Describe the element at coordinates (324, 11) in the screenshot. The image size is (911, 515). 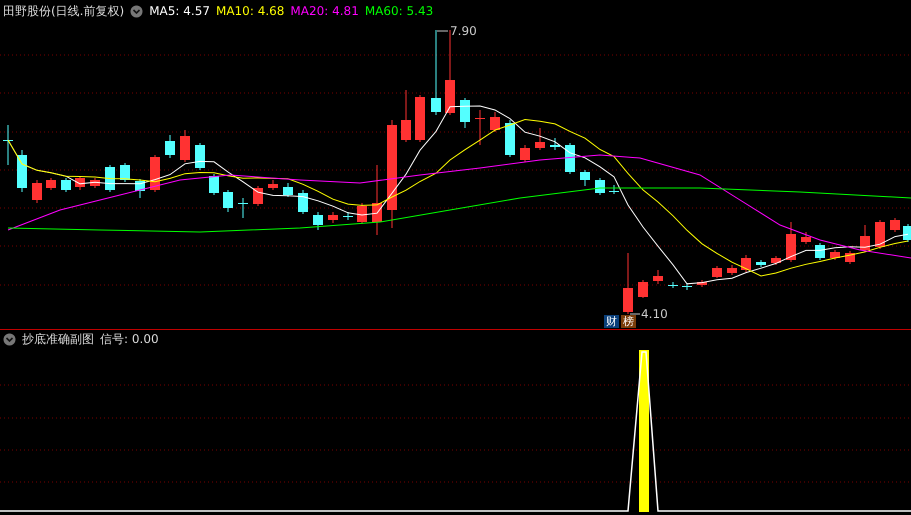
I see `moving-average-label: MA20: 4.81` at that location.